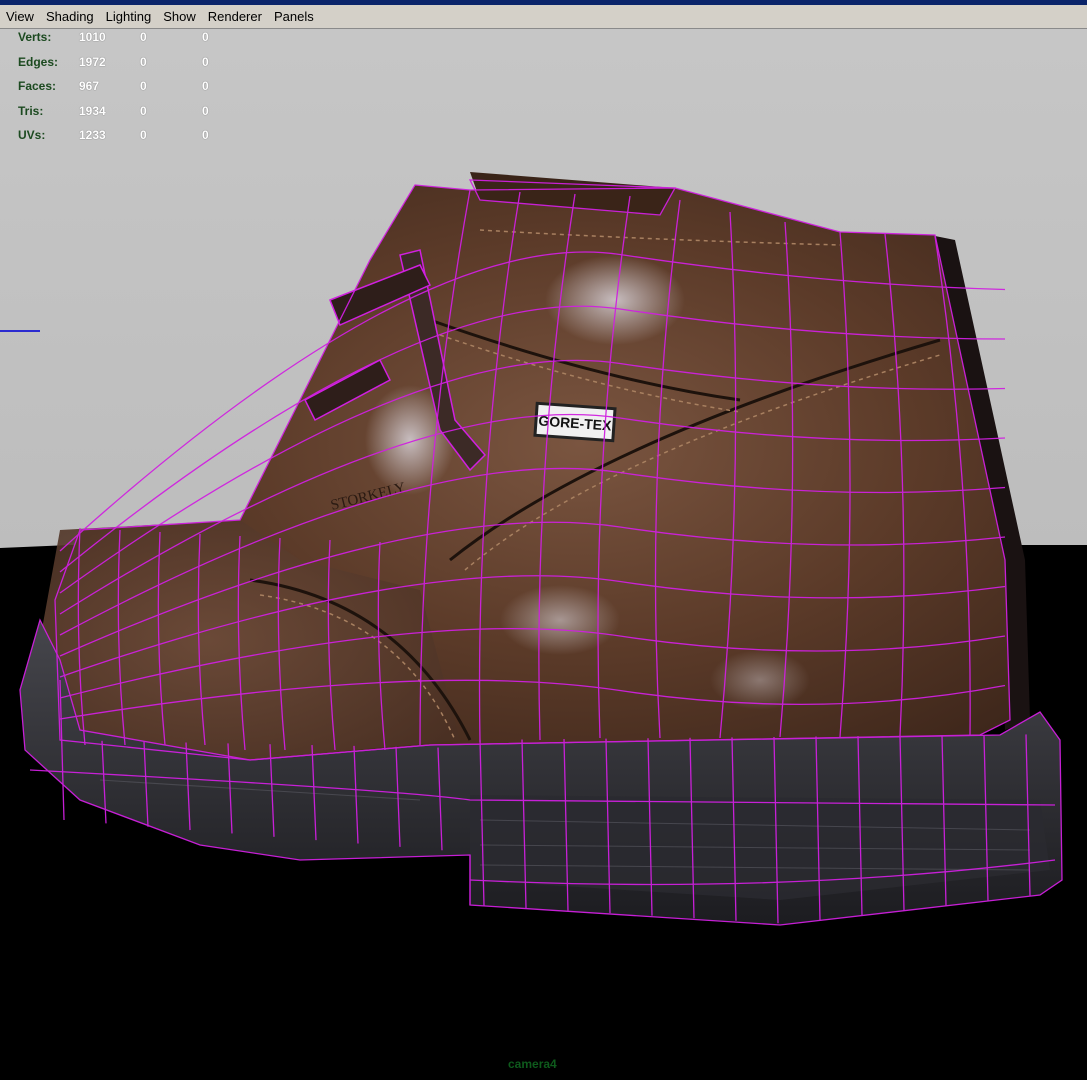  What do you see at coordinates (532, 1064) in the screenshot?
I see `camera-name-label: camera4` at bounding box center [532, 1064].